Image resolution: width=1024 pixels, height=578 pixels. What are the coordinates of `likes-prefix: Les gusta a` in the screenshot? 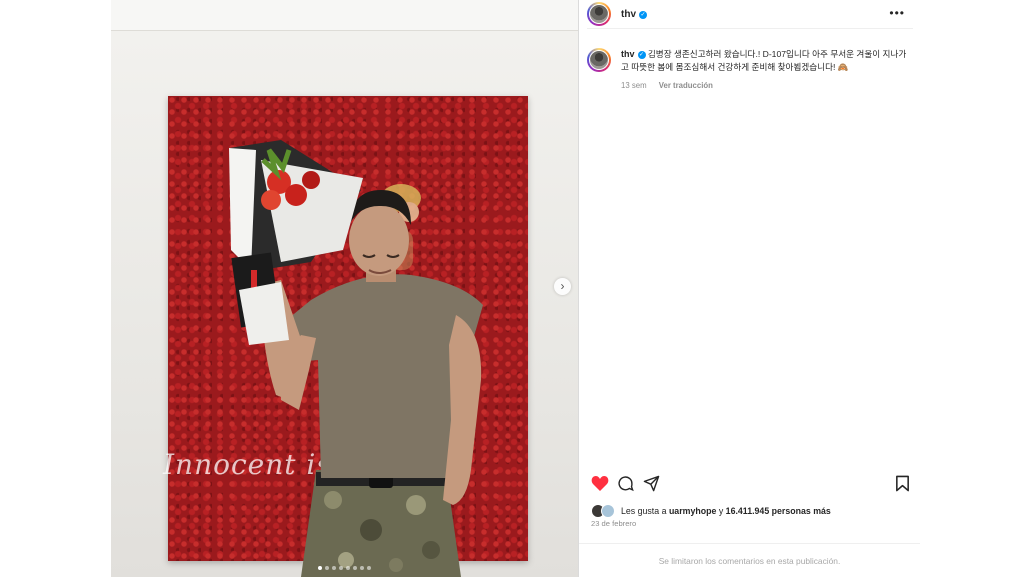 It's located at (644, 511).